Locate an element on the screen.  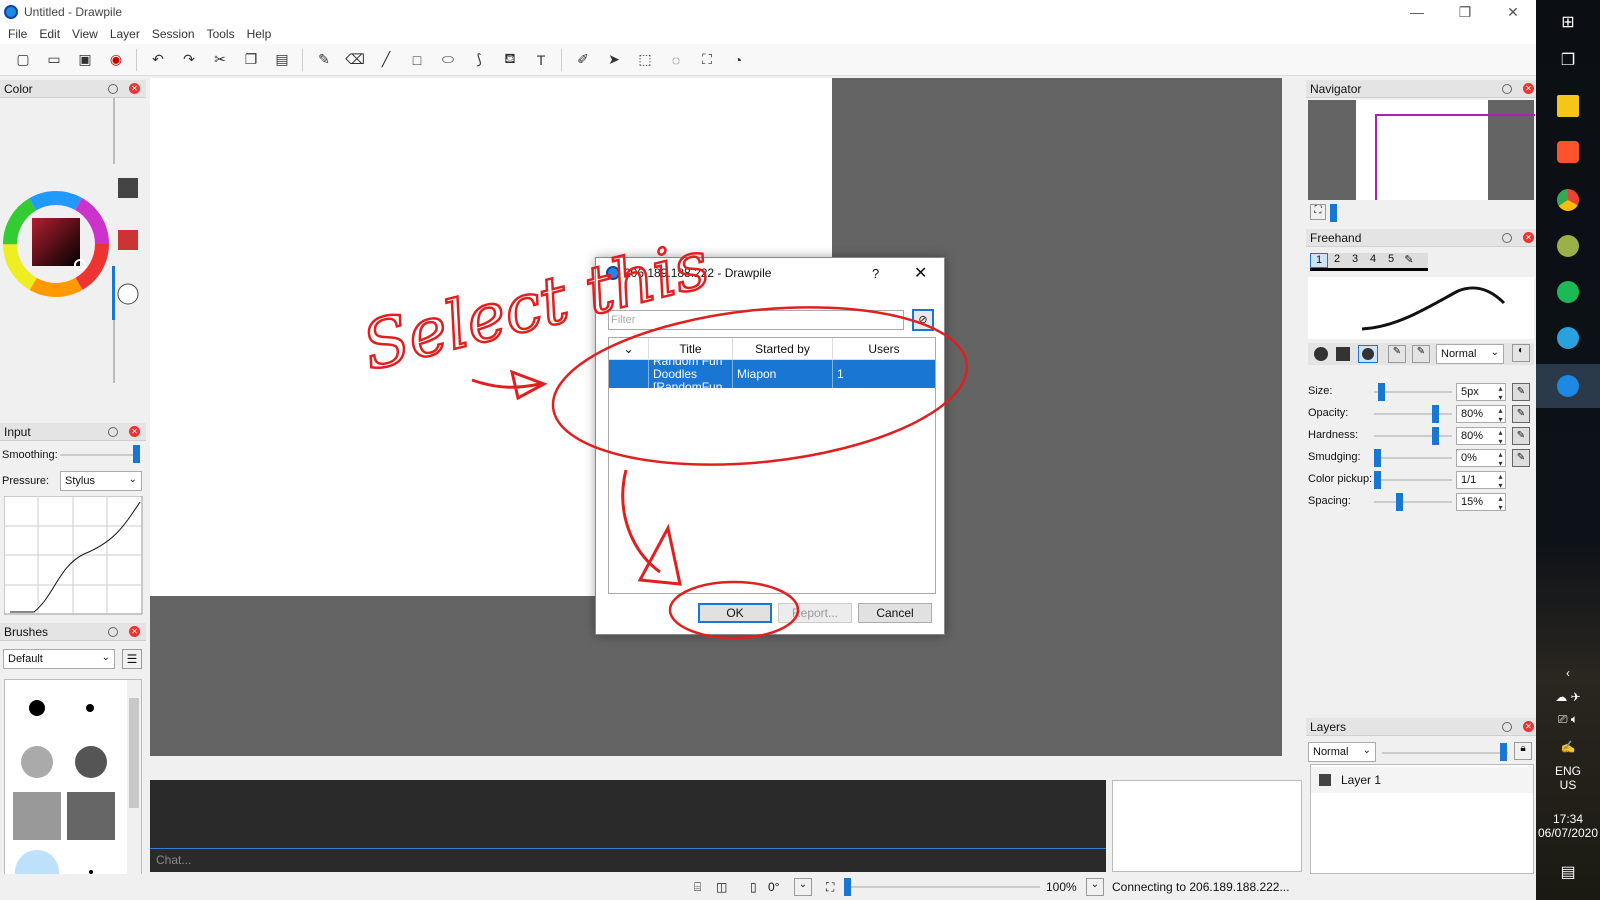
brush-slot-5: 5 is located at coordinates (1391, 260).